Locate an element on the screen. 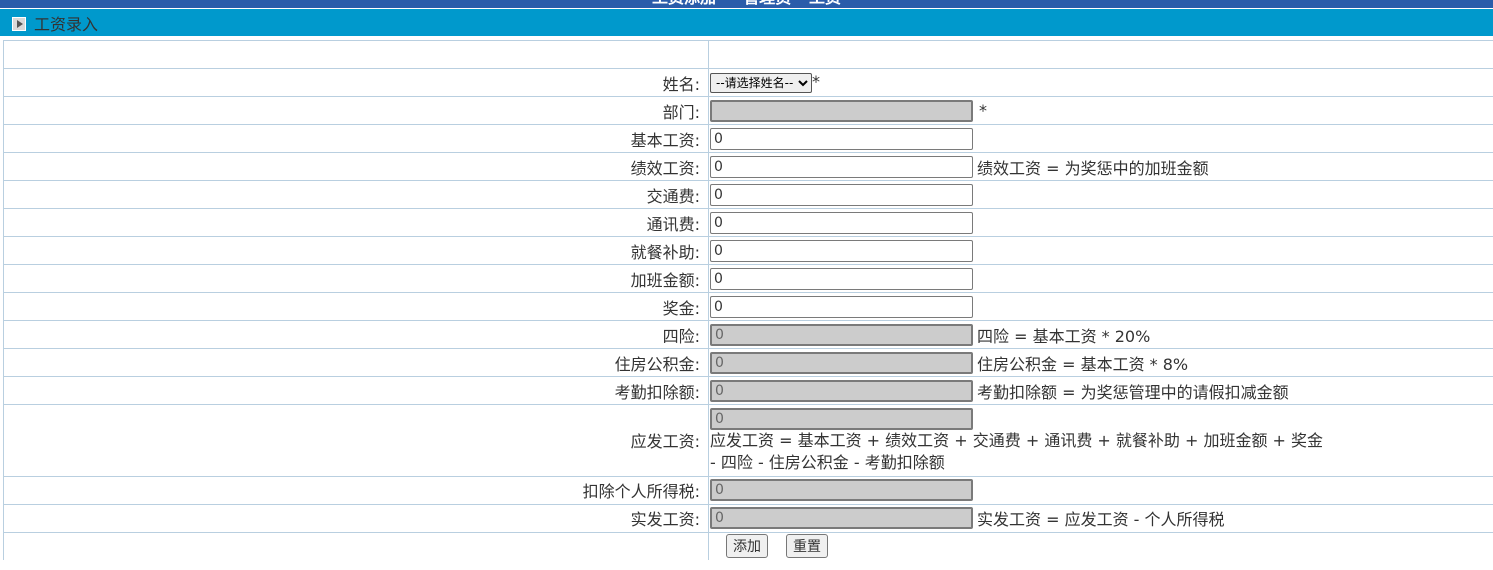  overtime-field is located at coordinates (841, 278).